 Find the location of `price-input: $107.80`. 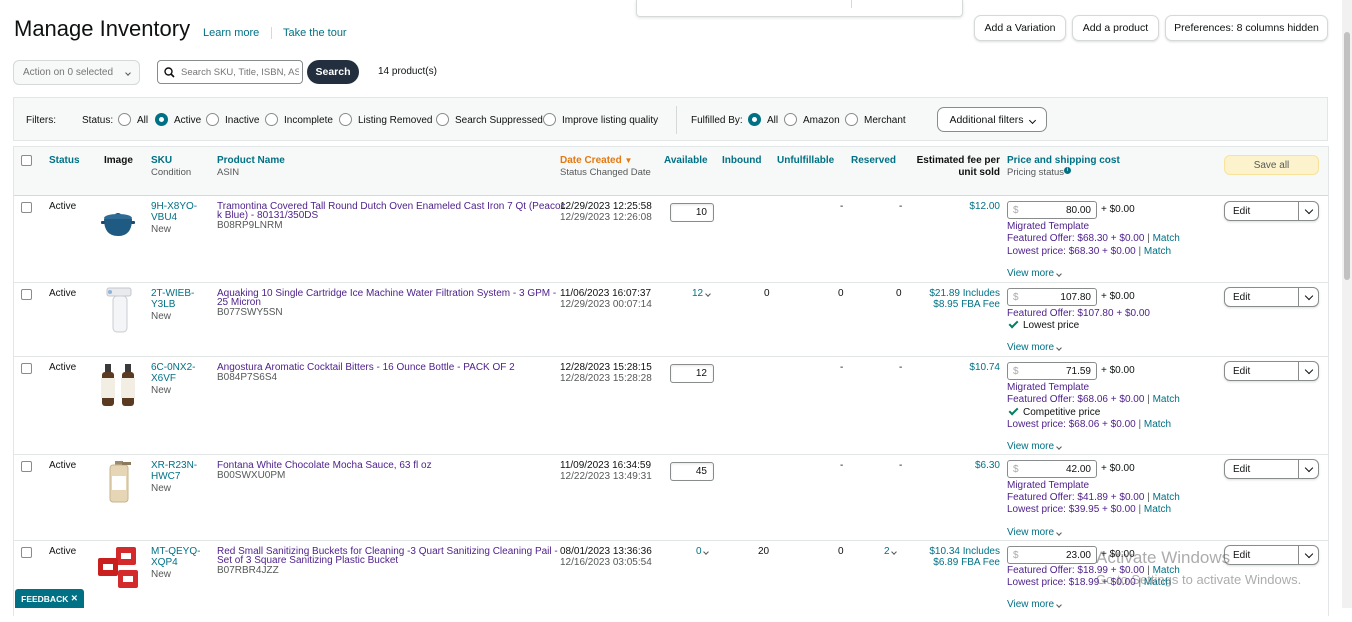

price-input: $107.80 is located at coordinates (1052, 297).